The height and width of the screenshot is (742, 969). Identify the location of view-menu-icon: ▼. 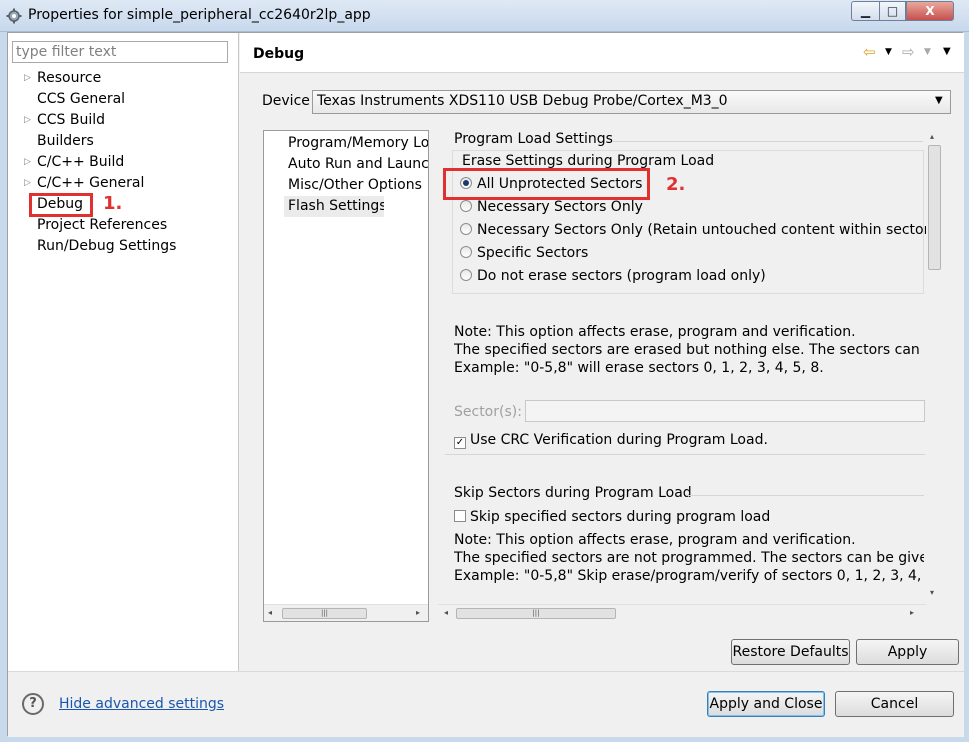
(947, 51).